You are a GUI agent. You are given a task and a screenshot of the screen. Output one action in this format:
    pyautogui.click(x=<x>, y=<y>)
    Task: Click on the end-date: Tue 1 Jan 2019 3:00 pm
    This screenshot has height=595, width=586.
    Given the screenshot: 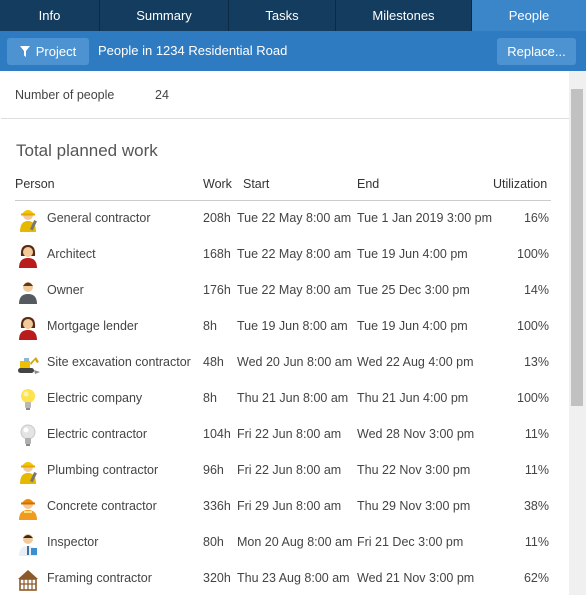 What is the action you would take?
    pyautogui.click(x=425, y=218)
    